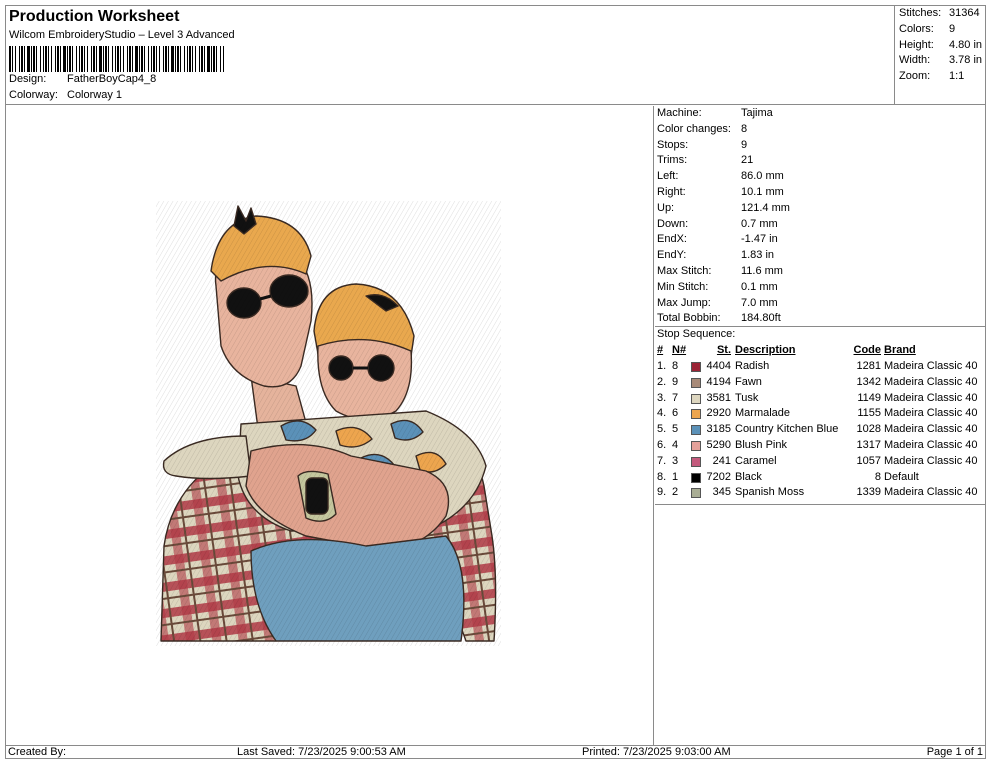 The image size is (990, 762). I want to click on info-label: Total Bobbin:, so click(689, 318).